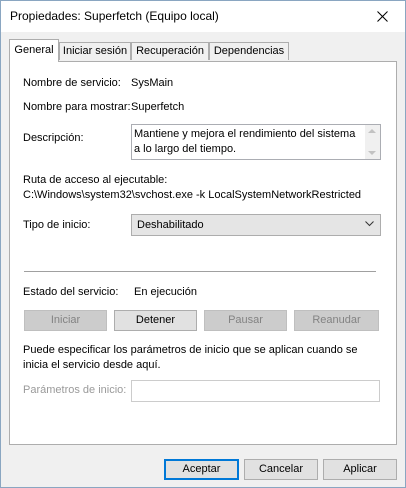  I want to click on start-parameters-label: Parámetros de inicio:, so click(75, 390).